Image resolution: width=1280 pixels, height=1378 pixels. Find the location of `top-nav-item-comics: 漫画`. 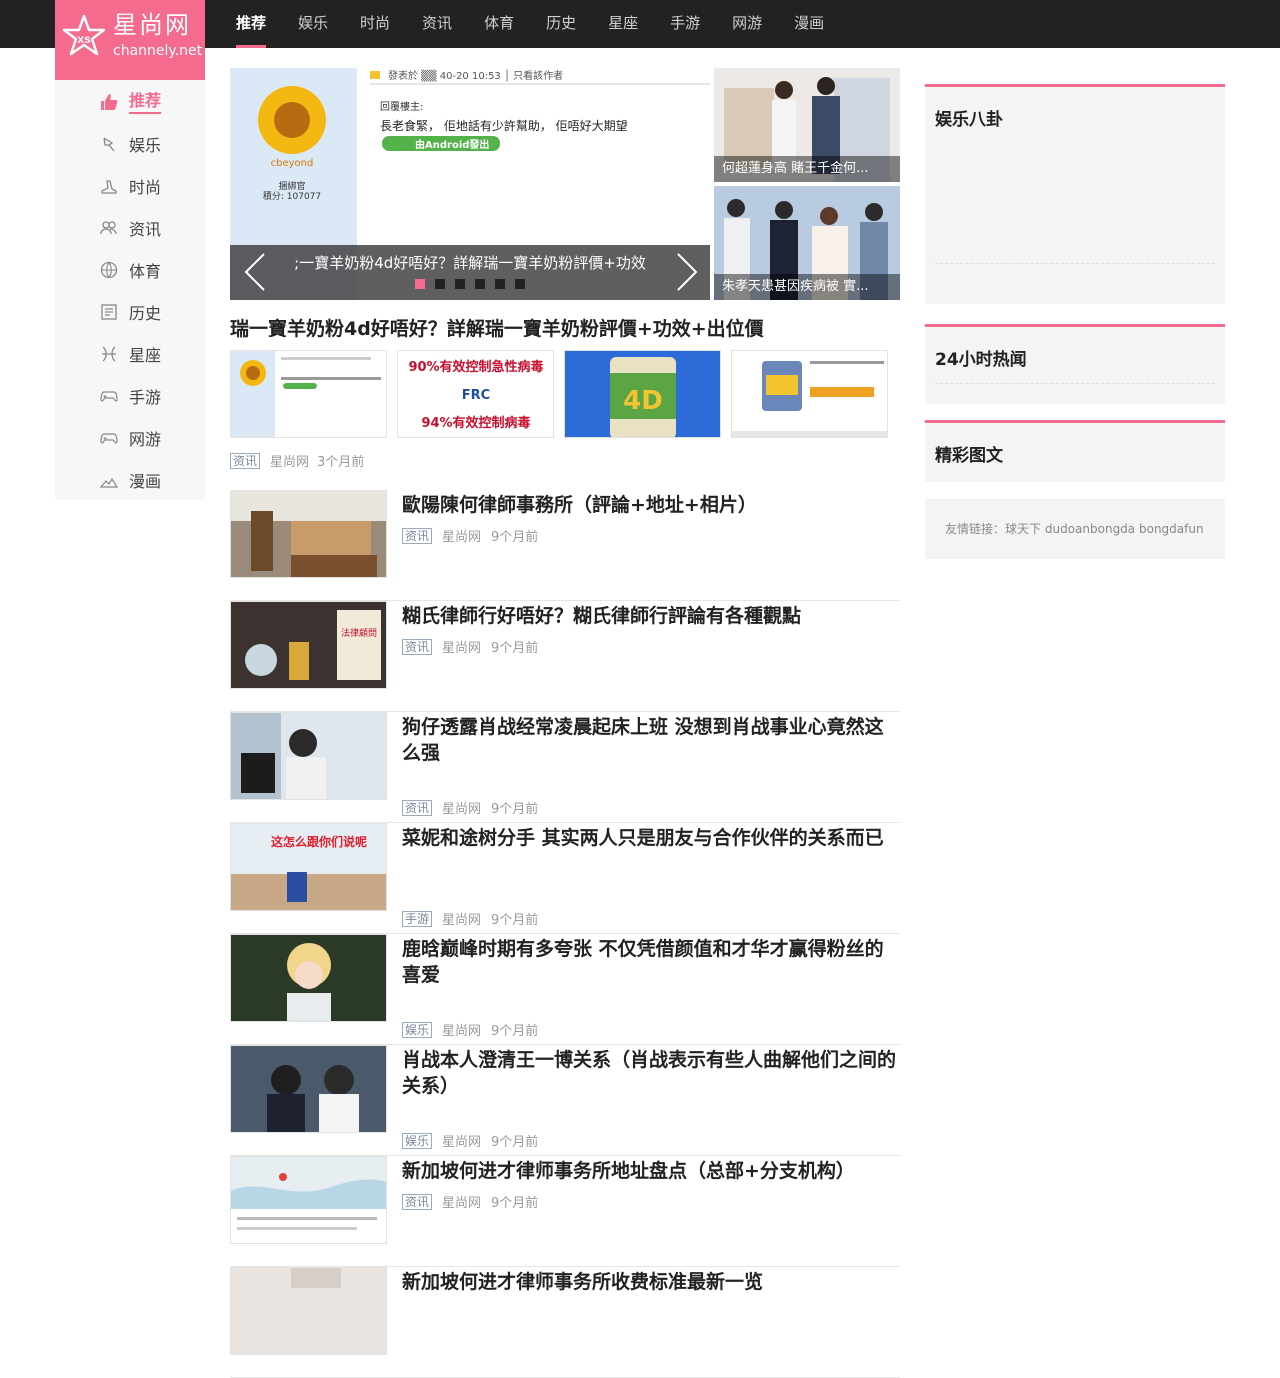

top-nav-item-comics: 漫画 is located at coordinates (809, 24).